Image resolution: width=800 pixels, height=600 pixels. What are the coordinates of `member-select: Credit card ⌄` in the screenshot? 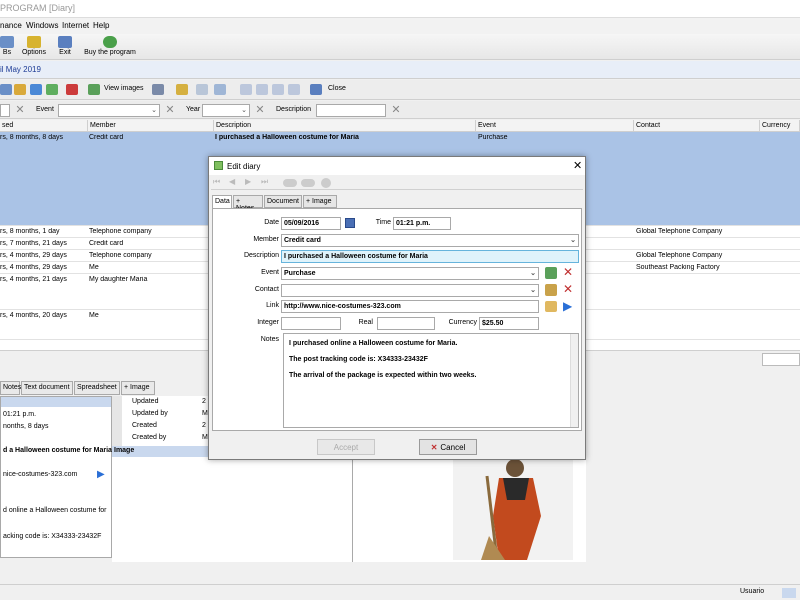 It's located at (430, 240).